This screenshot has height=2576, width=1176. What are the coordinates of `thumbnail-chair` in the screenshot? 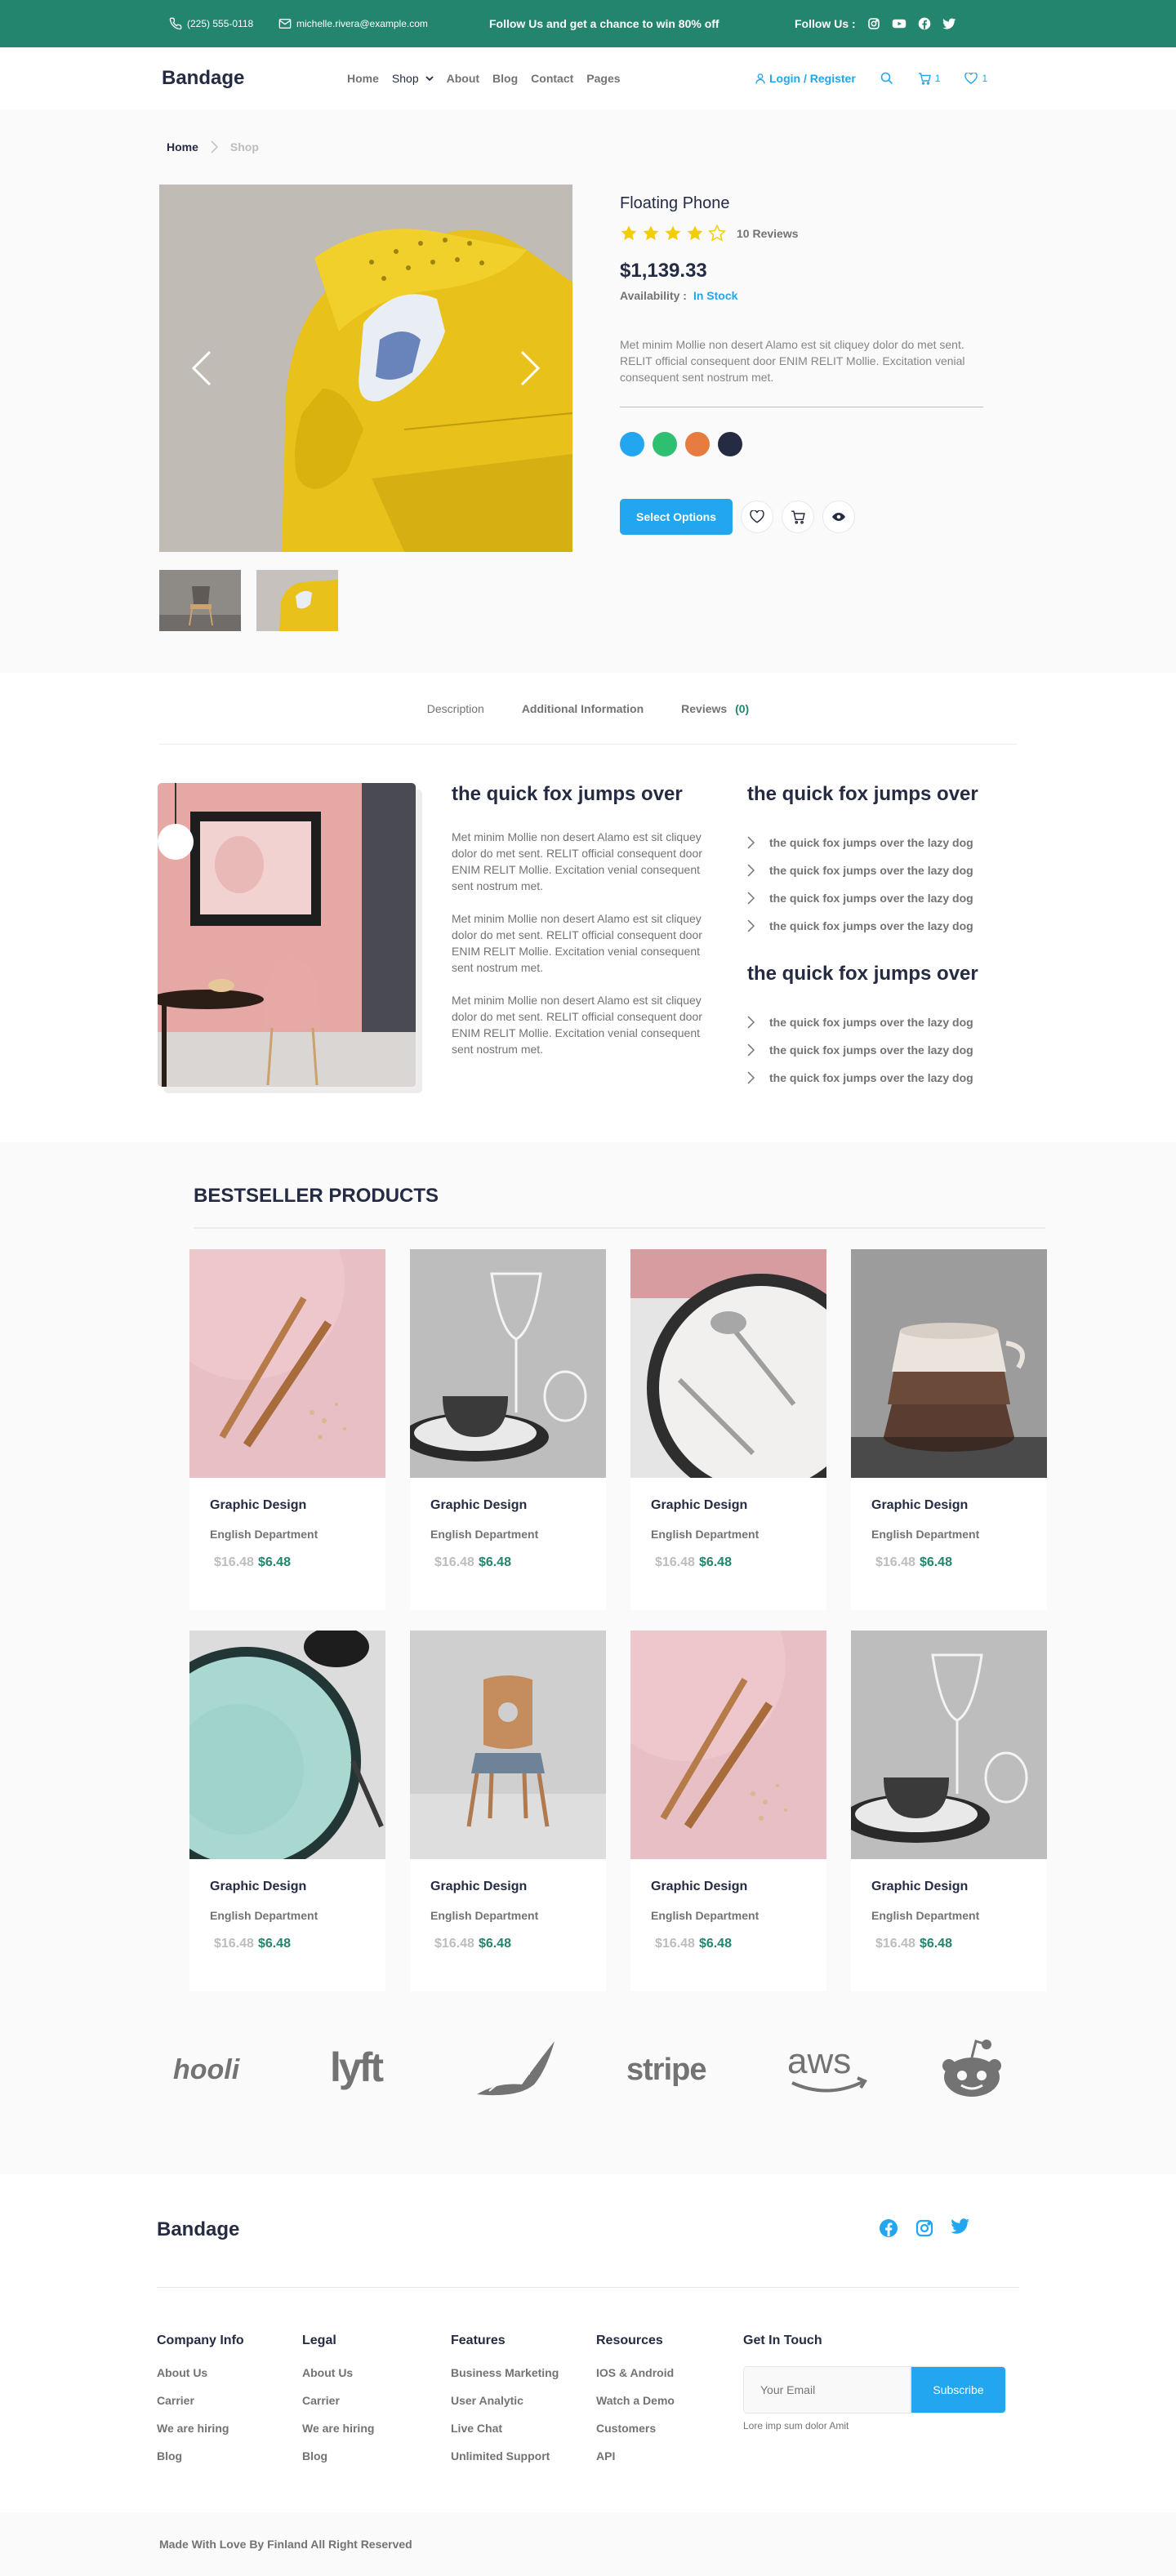 It's located at (200, 600).